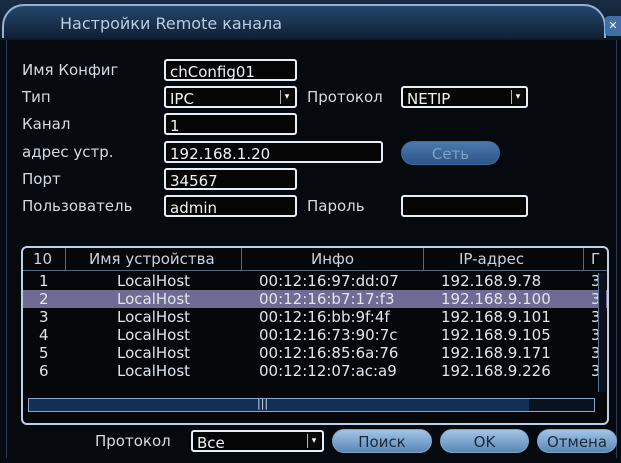 Image resolution: width=621 pixels, height=463 pixels. I want to click on search-button: Поиск, so click(382, 441).